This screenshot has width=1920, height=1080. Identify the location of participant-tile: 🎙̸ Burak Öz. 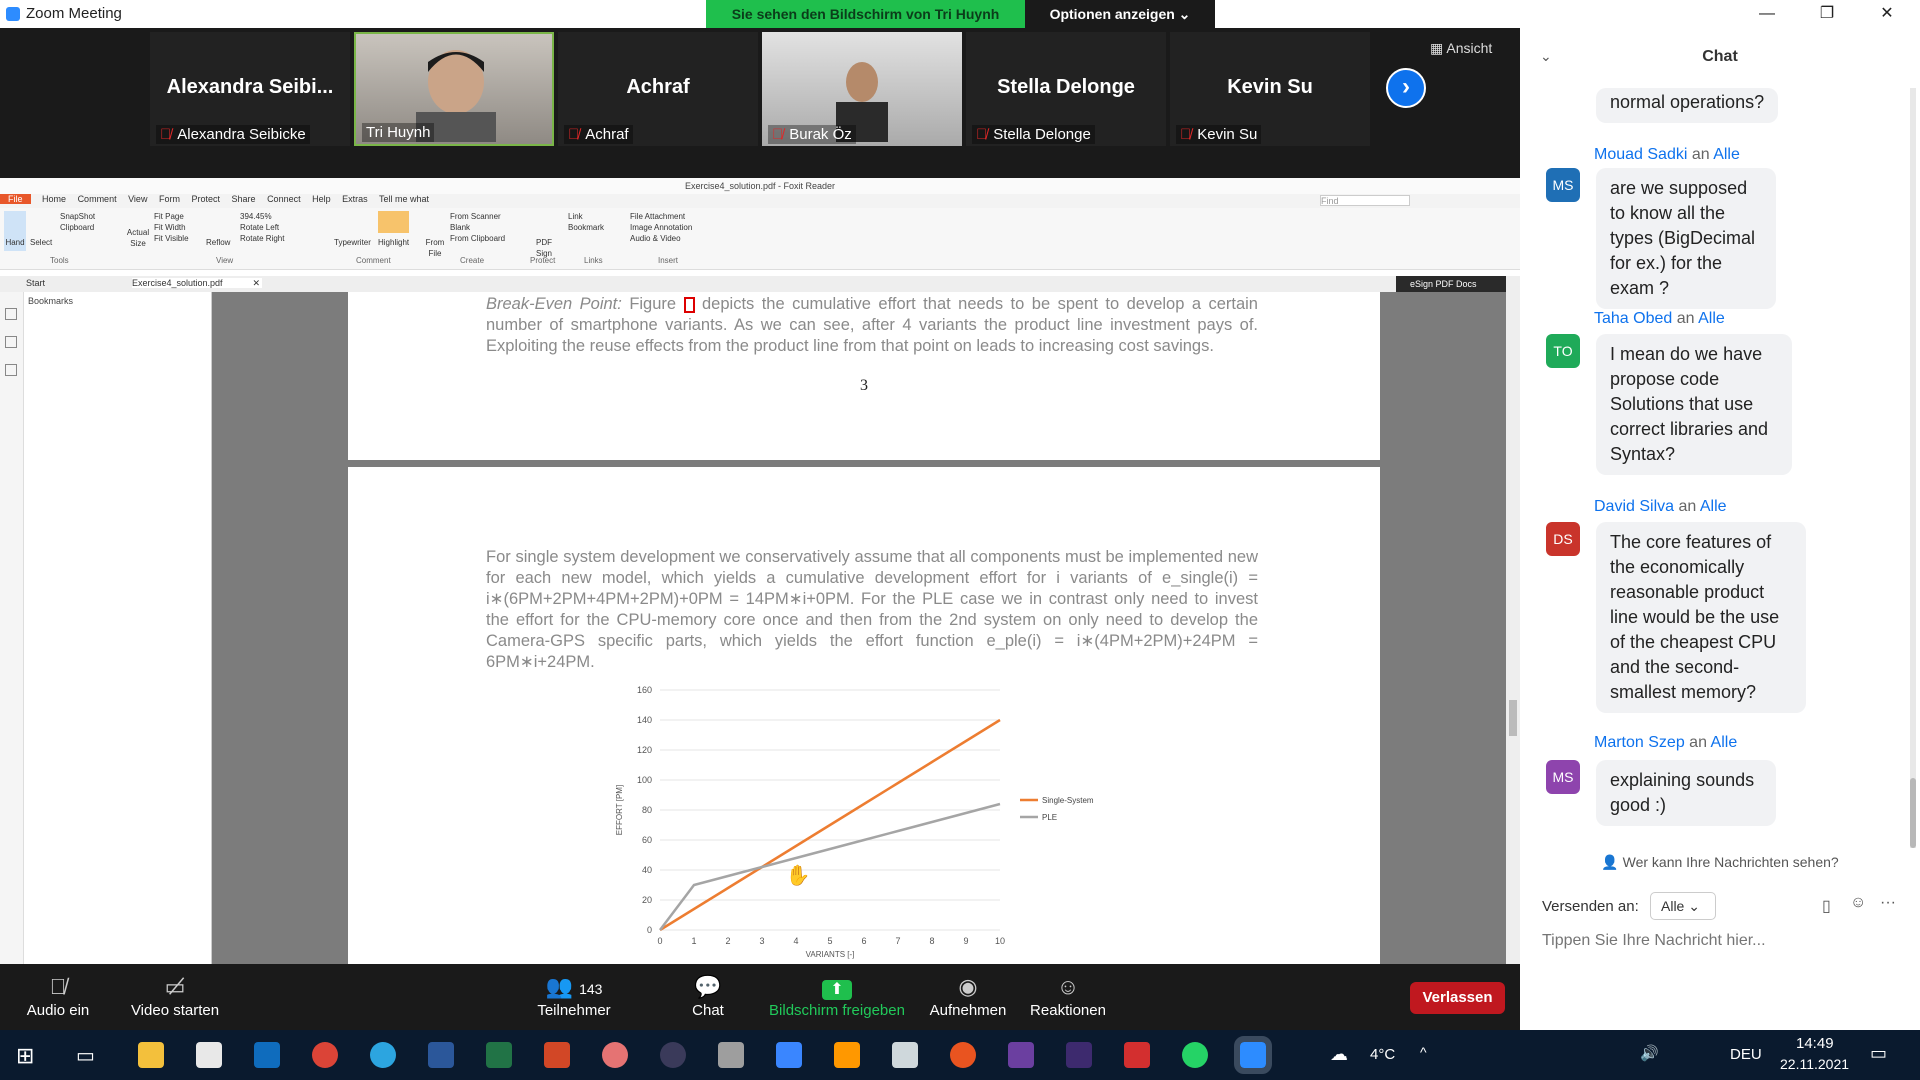
(862, 89).